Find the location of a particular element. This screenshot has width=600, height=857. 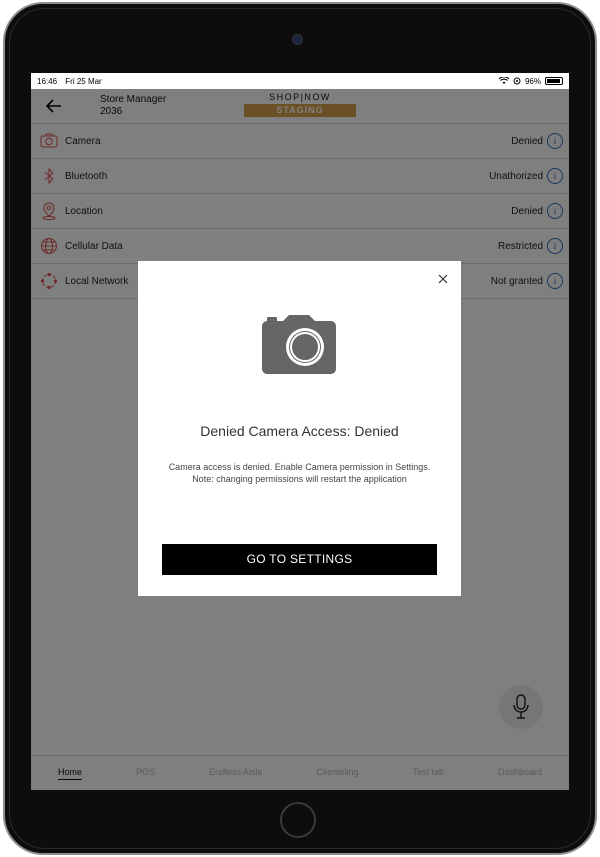

dialog-title: Denied Camera Access: Denied is located at coordinates (299, 431).